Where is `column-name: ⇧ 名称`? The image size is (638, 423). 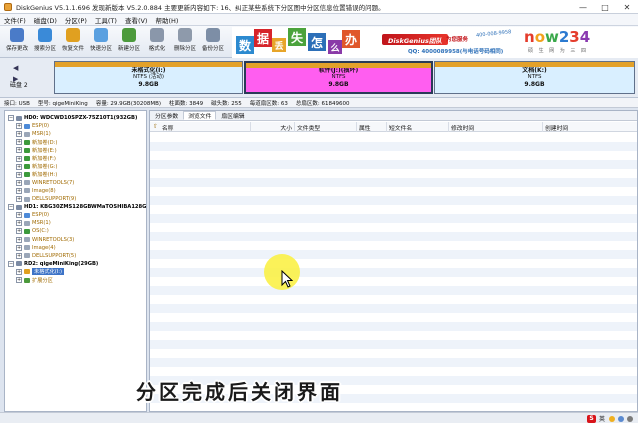
column-name: ⇧ 名称 is located at coordinates (200, 127).